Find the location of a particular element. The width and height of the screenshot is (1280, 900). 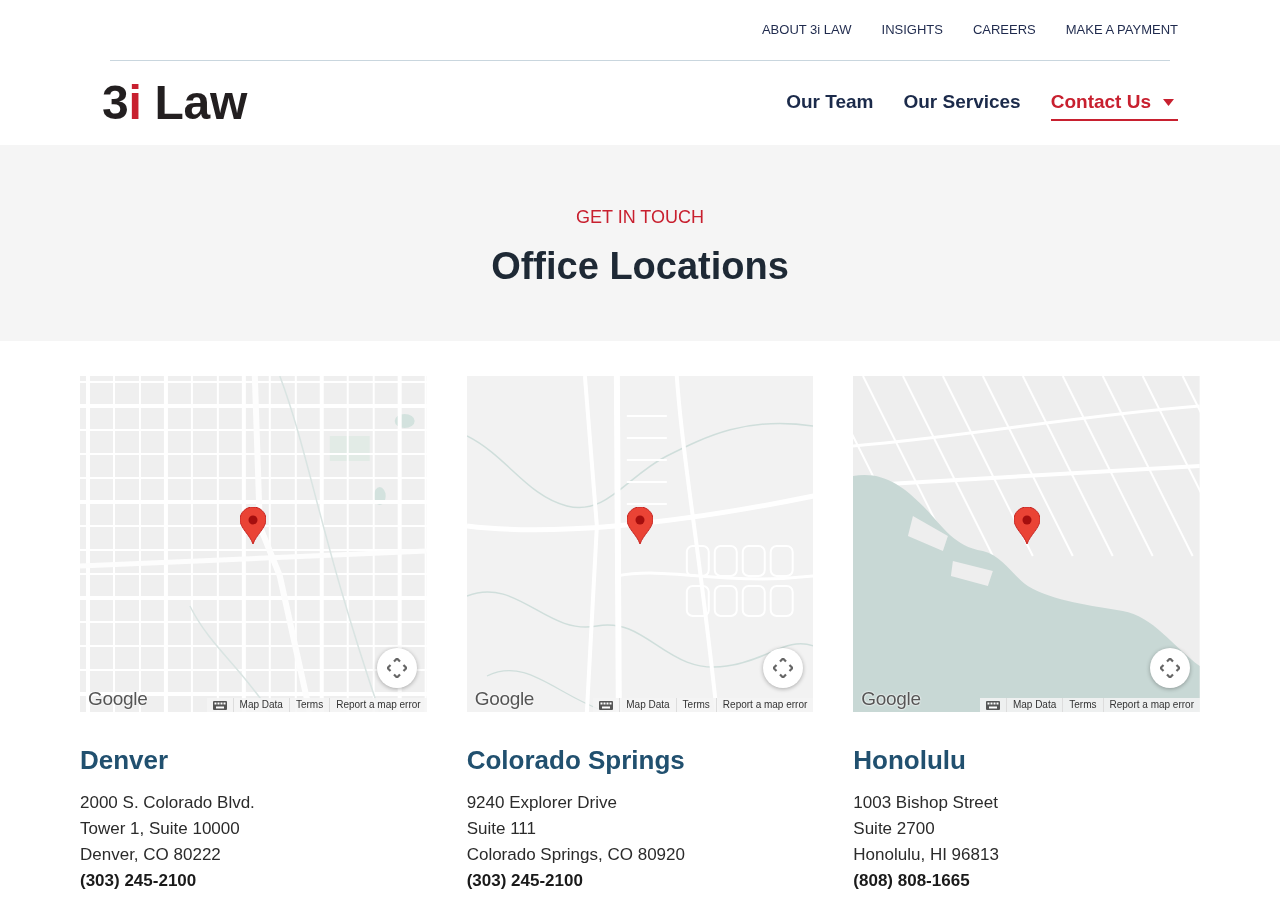

address-line: 9240 Explorer Drive is located at coordinates (541, 803).